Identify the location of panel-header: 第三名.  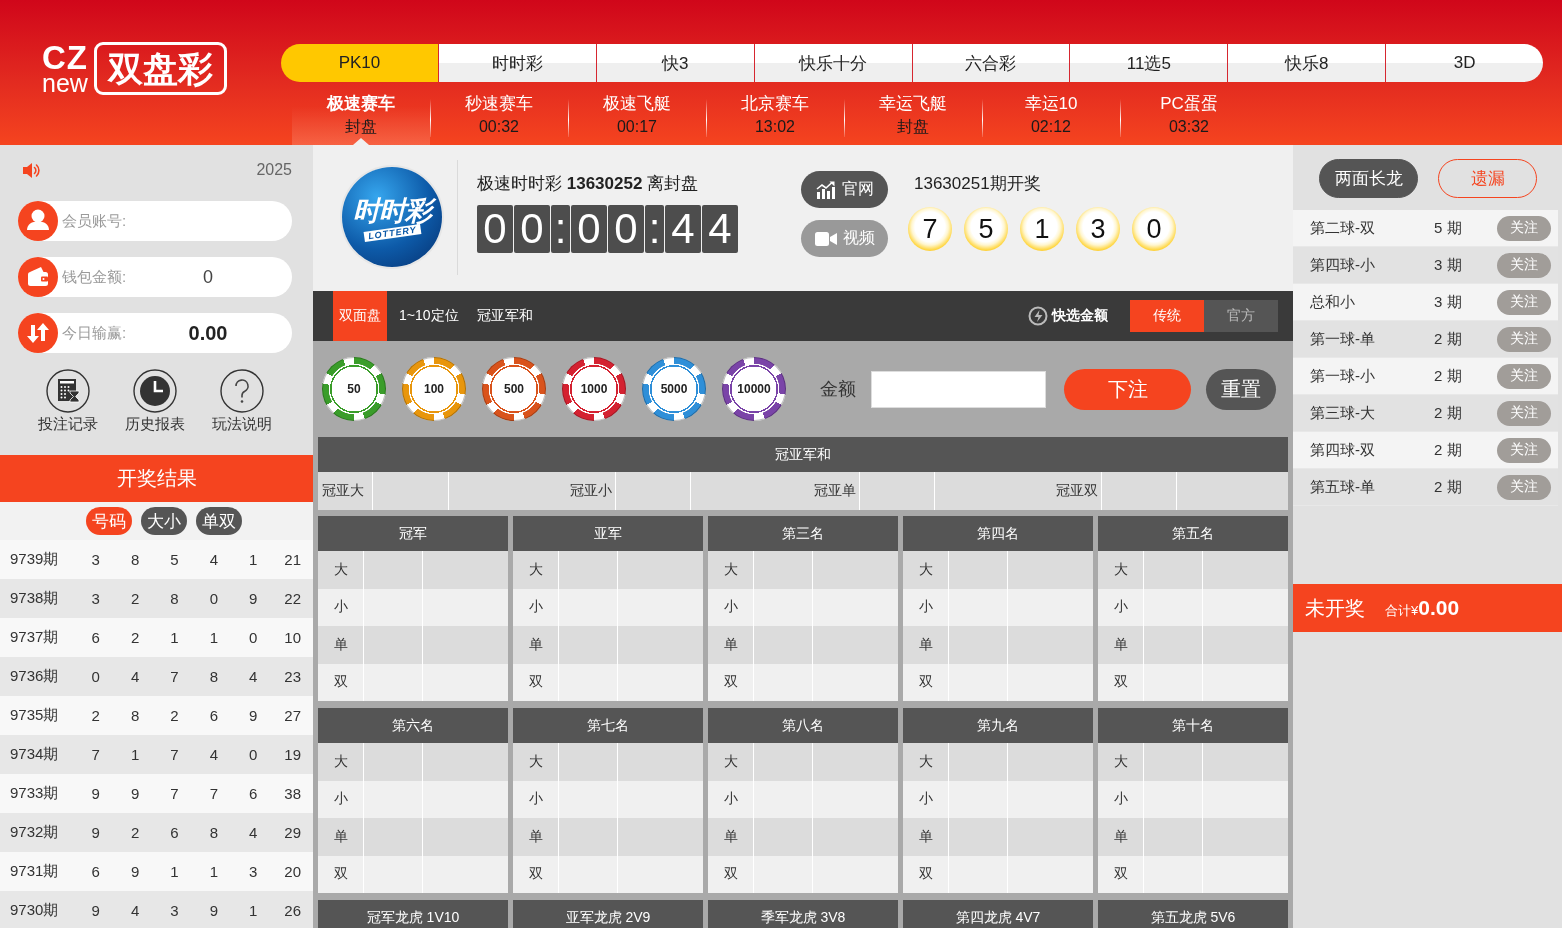
(803, 533).